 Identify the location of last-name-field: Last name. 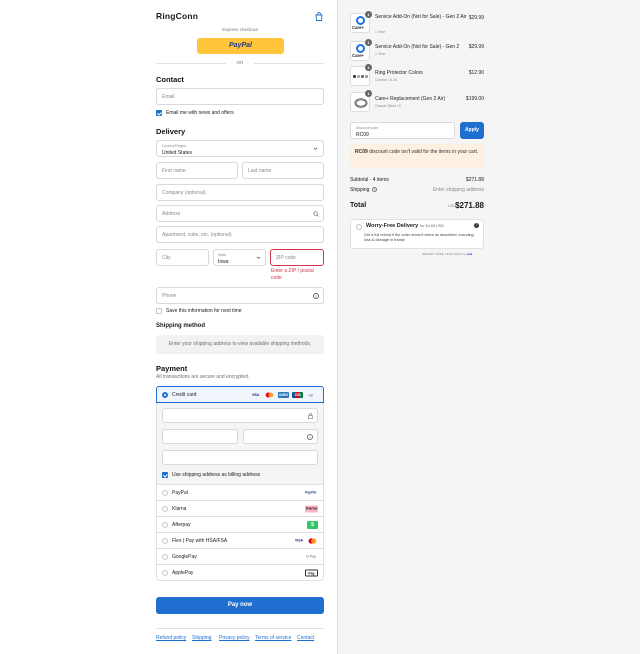
(283, 170).